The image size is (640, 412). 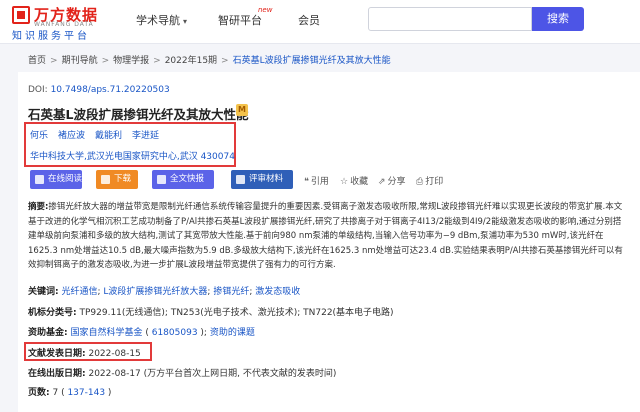 What do you see at coordinates (71, 136) in the screenshot?
I see `author-link: 褚应波` at bounding box center [71, 136].